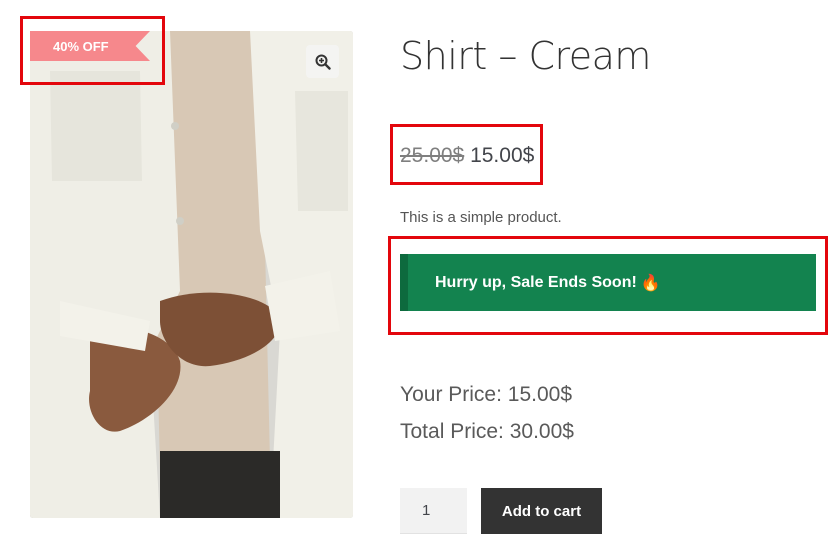 The image size is (840, 554). I want to click on zoom-in-icon, so click(323, 62).